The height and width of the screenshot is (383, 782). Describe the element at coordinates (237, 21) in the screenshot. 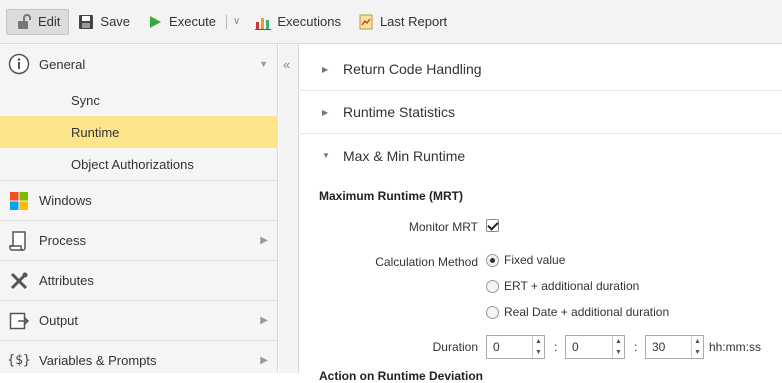

I see `execute-dropdown-chevron-icon: ∨` at that location.